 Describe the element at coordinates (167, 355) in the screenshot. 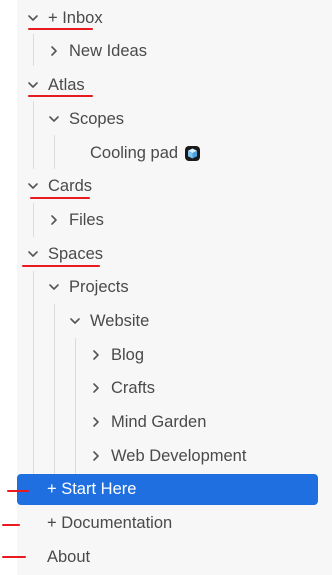

I see `tree-item-blog: Blog` at that location.